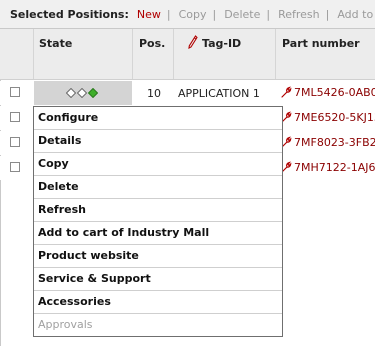 This screenshot has width=375, height=346. I want to click on delete-button: Delete, so click(242, 14).